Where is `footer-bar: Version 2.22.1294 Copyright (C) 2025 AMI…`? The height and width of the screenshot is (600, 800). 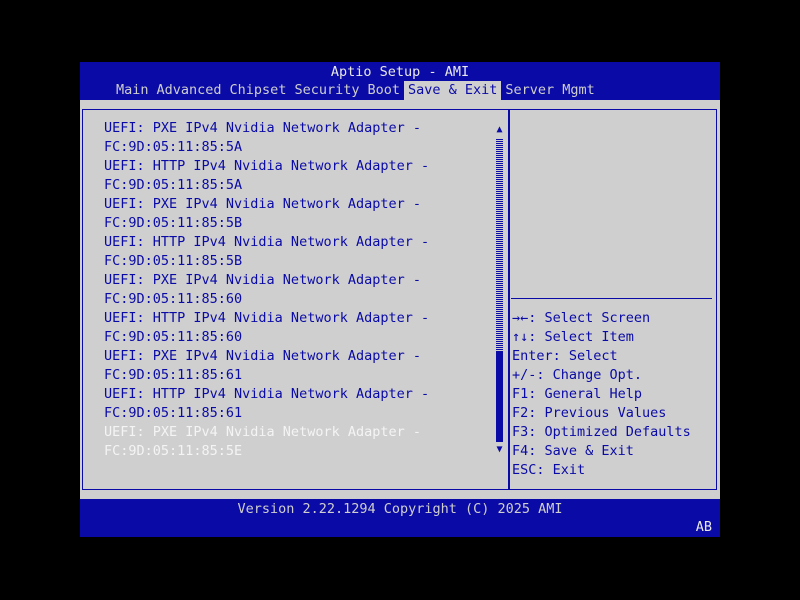
footer-bar: Version 2.22.1294 Copyright (C) 2025 AMI… is located at coordinates (400, 518).